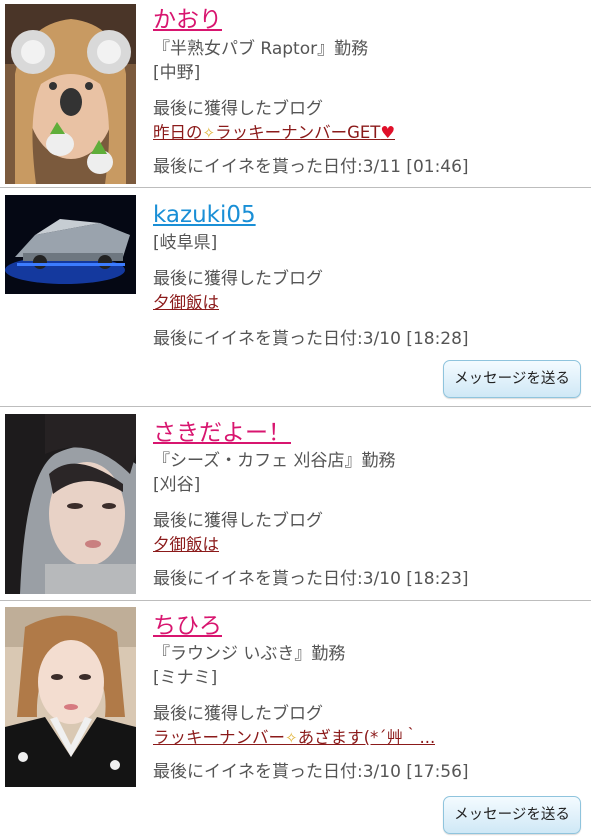  What do you see at coordinates (388, 132) in the screenshot?
I see `heart-icon: ♥` at bounding box center [388, 132].